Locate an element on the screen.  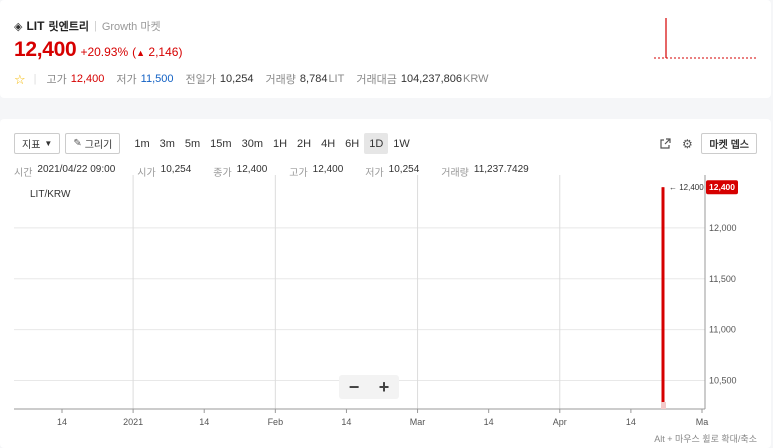
volume-value: 8,784LIT is located at coordinates (322, 79).